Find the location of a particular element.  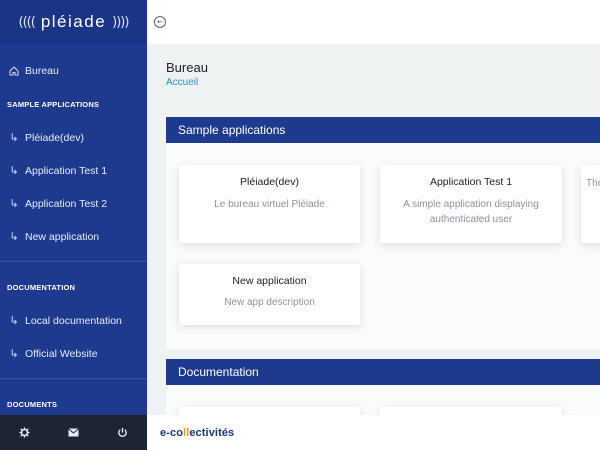

mail-button is located at coordinates (74, 432).